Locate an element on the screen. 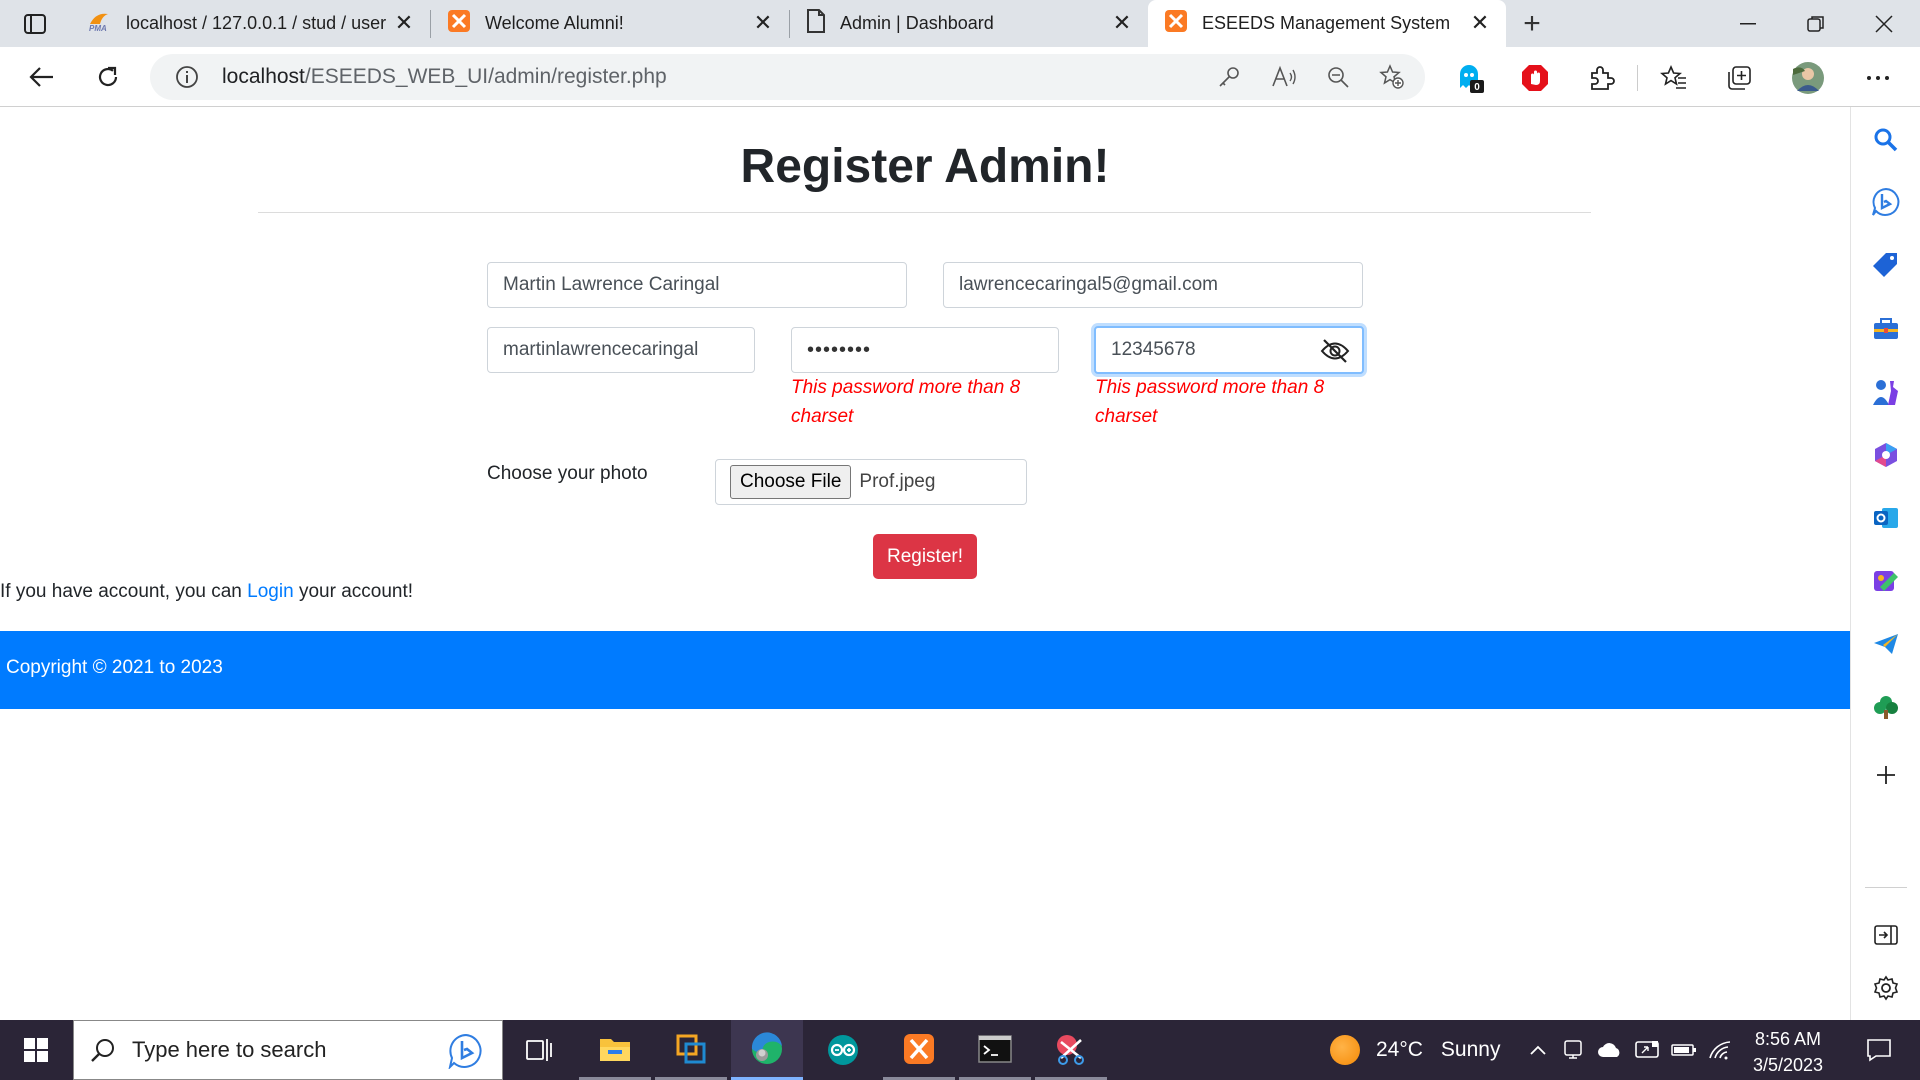  add-sidebar-app-icon is located at coordinates (1886, 775).